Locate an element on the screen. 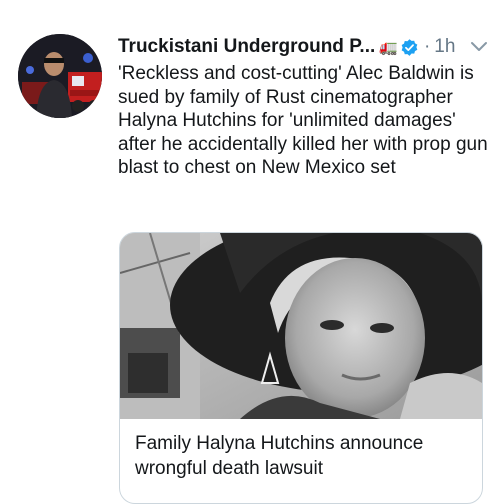 This screenshot has height=504, width=500. tweet-header: Truckistani Underground P... 🚛 · 1h is located at coordinates (304, 47).